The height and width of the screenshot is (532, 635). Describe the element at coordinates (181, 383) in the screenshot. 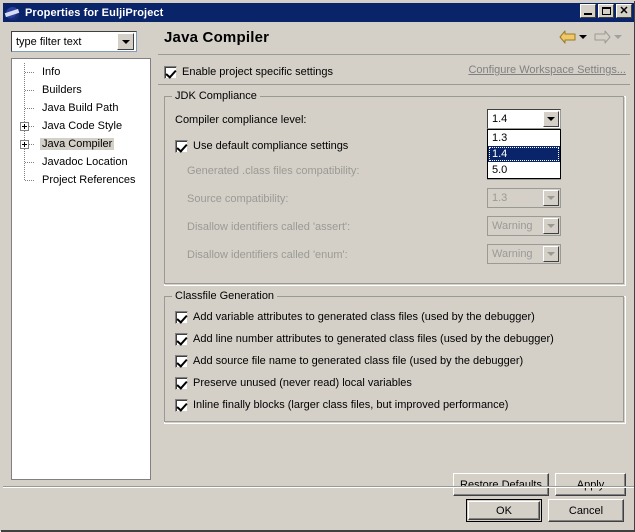

I see `preserve-unused-locals-checkbox` at that location.